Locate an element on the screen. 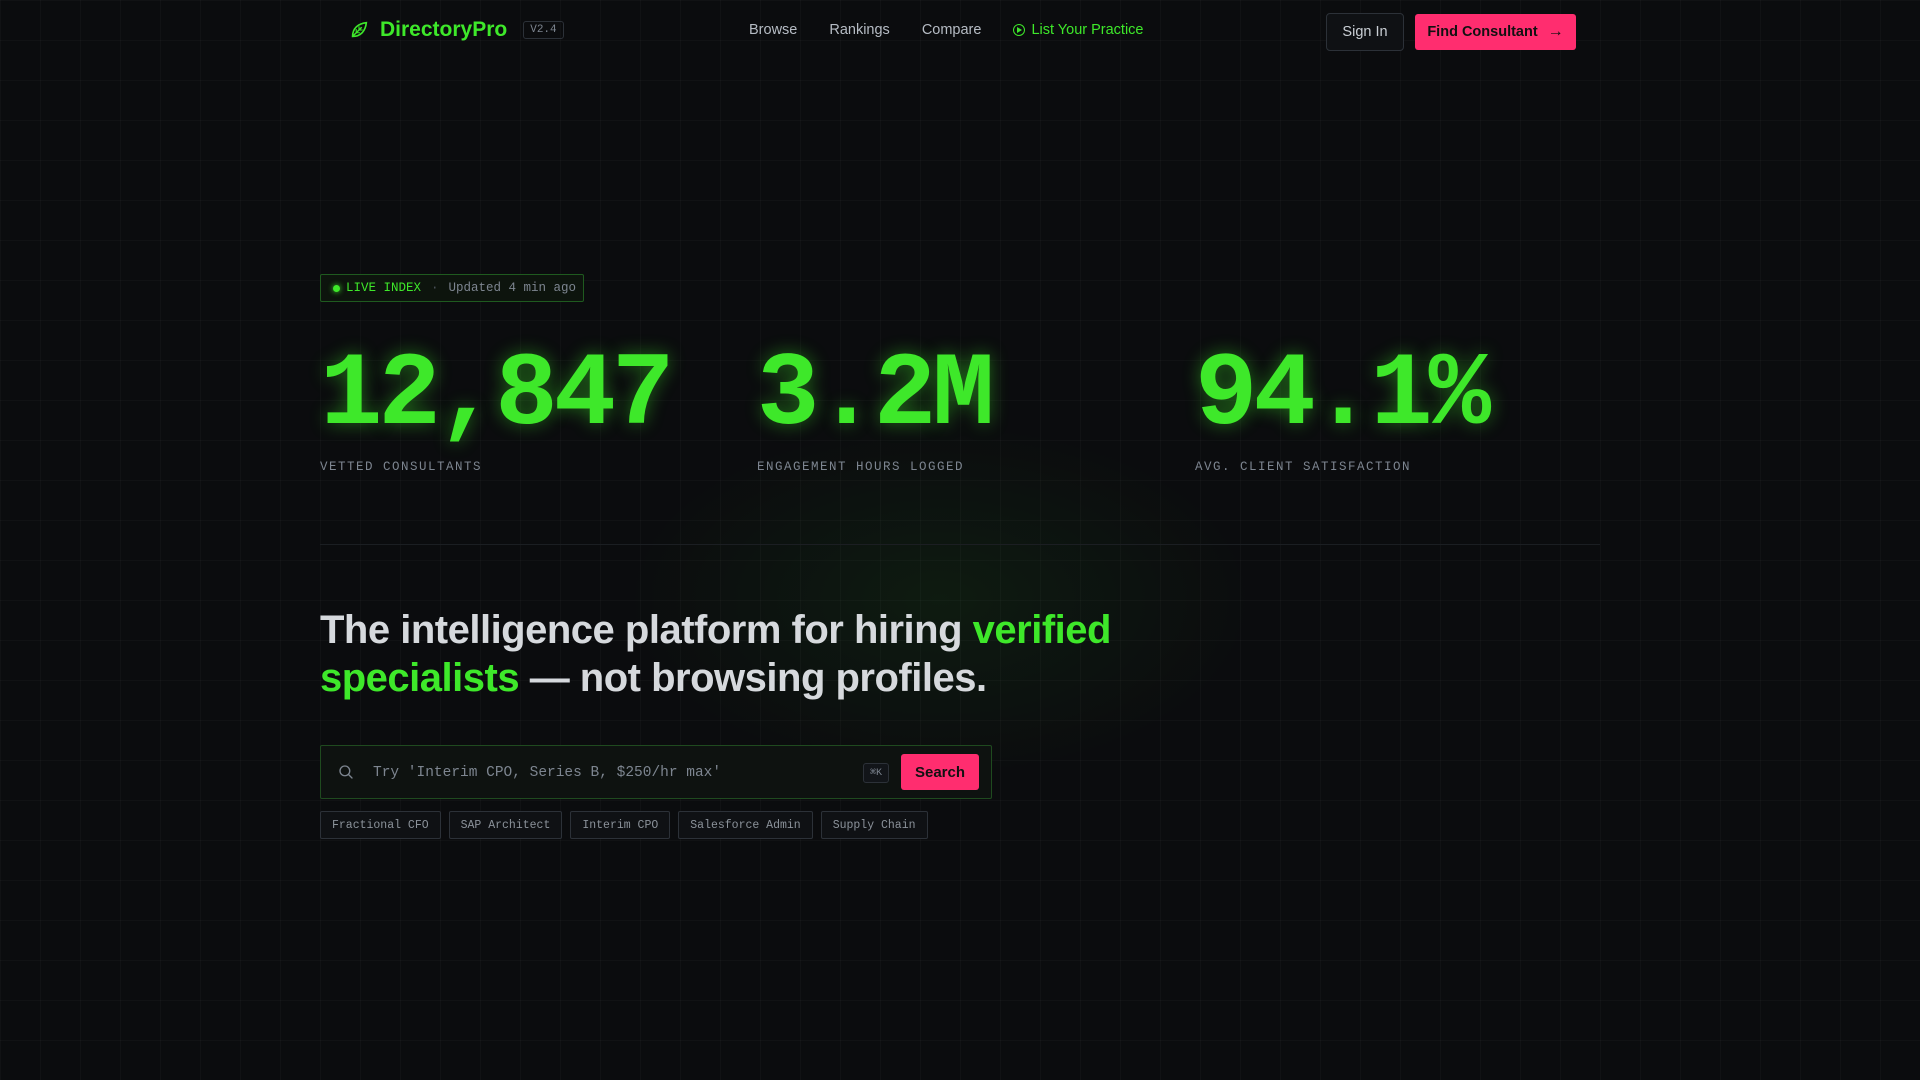 This screenshot has width=1920, height=1080. live-index-badge: LIVE INDEX · Updated 4 min ago is located at coordinates (452, 288).